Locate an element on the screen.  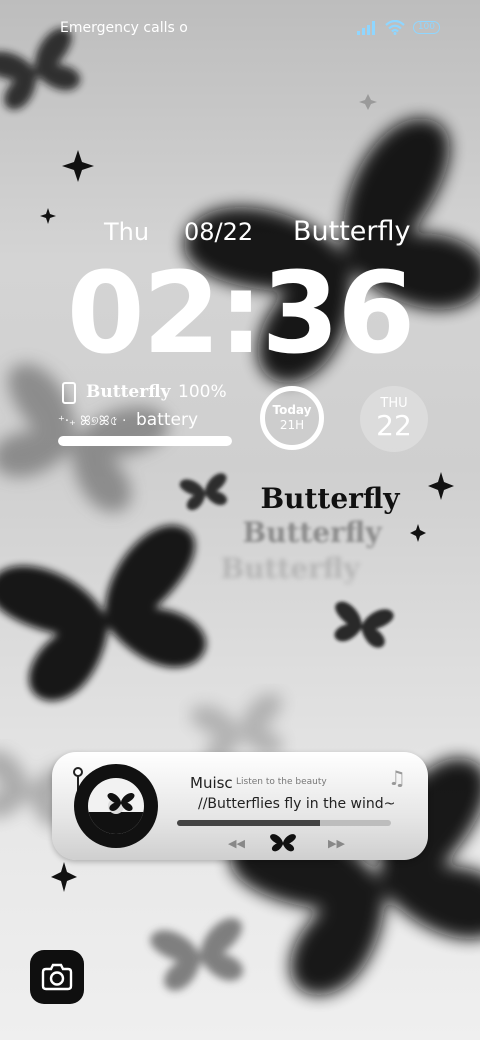
music-note-icon: ♫ is located at coordinates (397, 778).